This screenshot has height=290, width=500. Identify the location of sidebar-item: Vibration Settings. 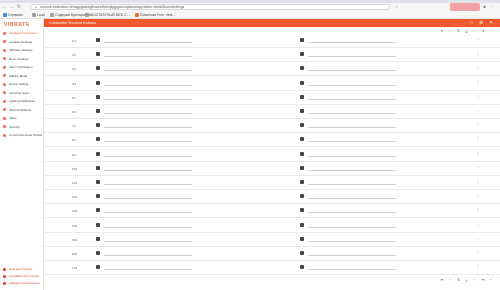
(23, 50).